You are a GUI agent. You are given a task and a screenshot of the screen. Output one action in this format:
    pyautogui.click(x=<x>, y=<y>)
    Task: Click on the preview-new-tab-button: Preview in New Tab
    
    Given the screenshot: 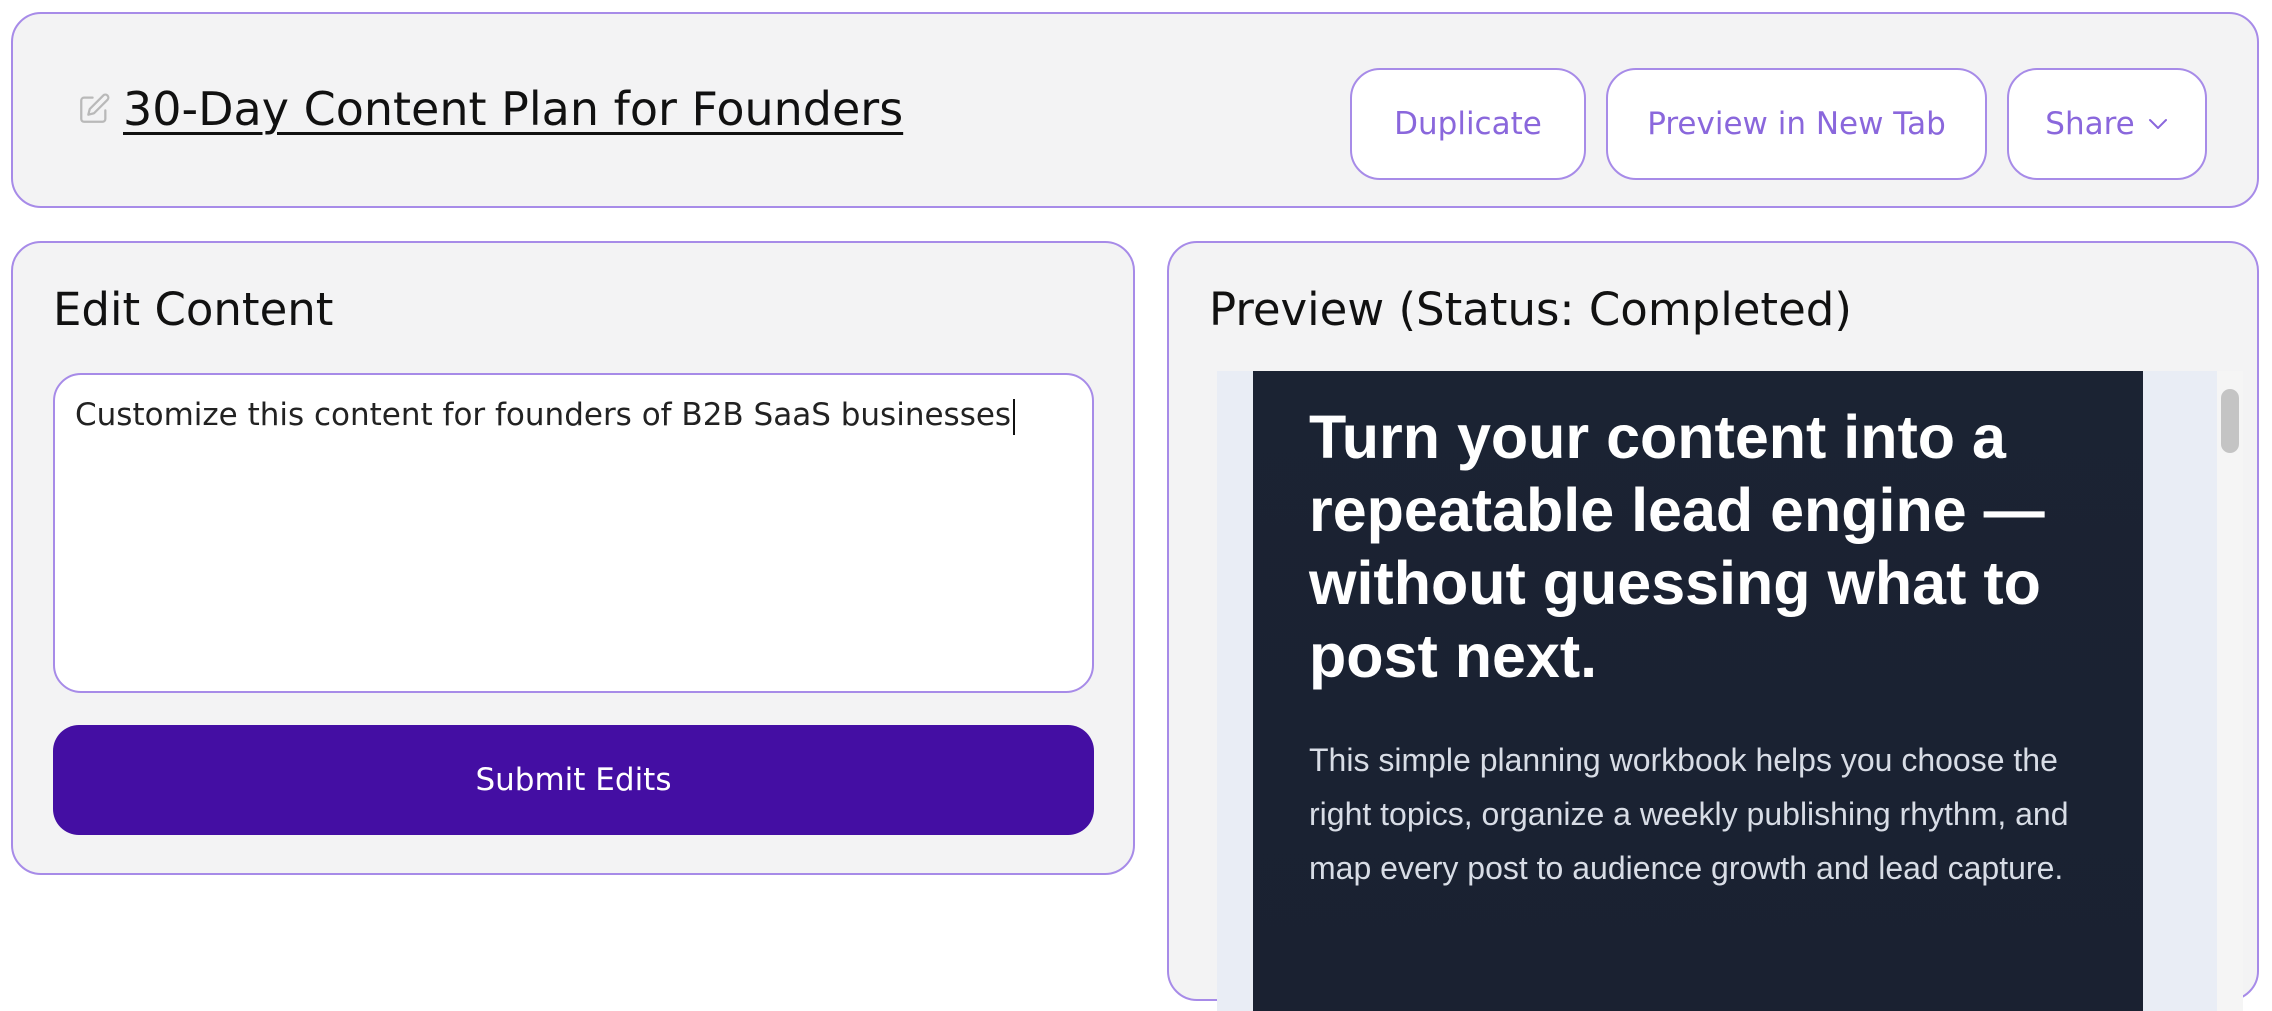 What is the action you would take?
    pyautogui.click(x=1796, y=124)
    